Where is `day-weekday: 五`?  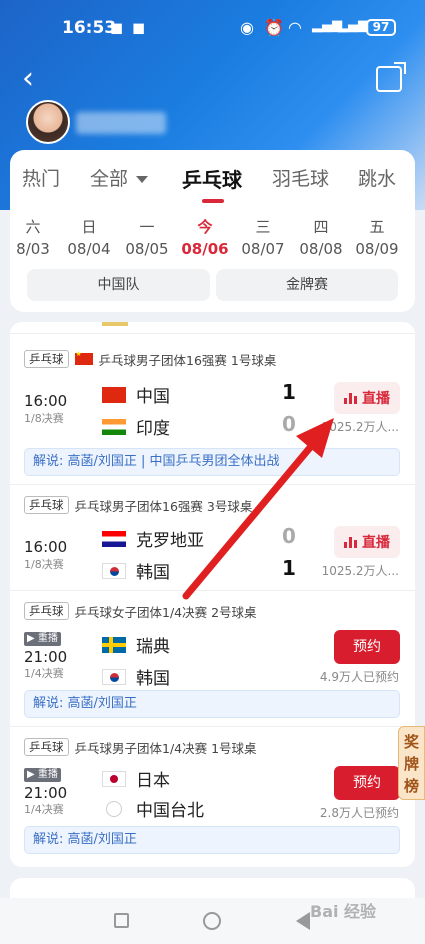
day-weekday: 五 is located at coordinates (377, 227).